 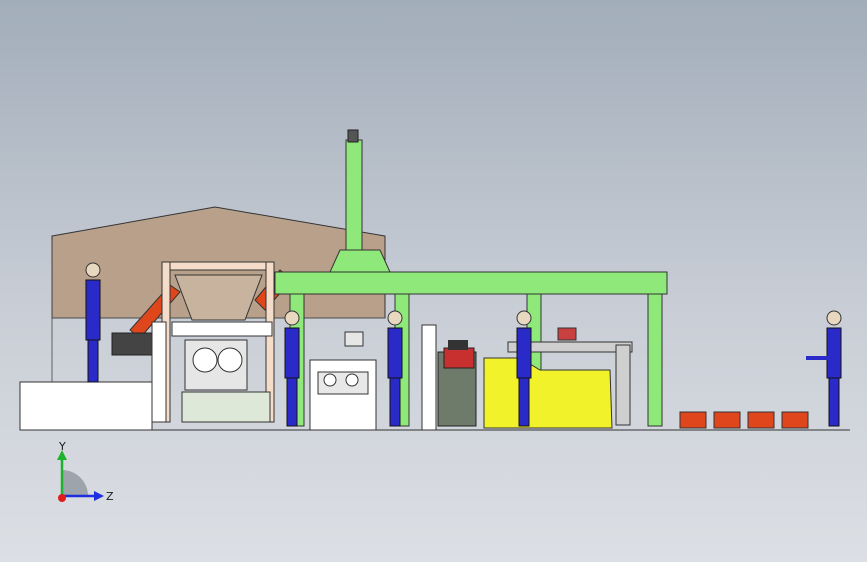 What do you see at coordinates (62, 446) in the screenshot?
I see `y-axis-label: Y` at bounding box center [62, 446].